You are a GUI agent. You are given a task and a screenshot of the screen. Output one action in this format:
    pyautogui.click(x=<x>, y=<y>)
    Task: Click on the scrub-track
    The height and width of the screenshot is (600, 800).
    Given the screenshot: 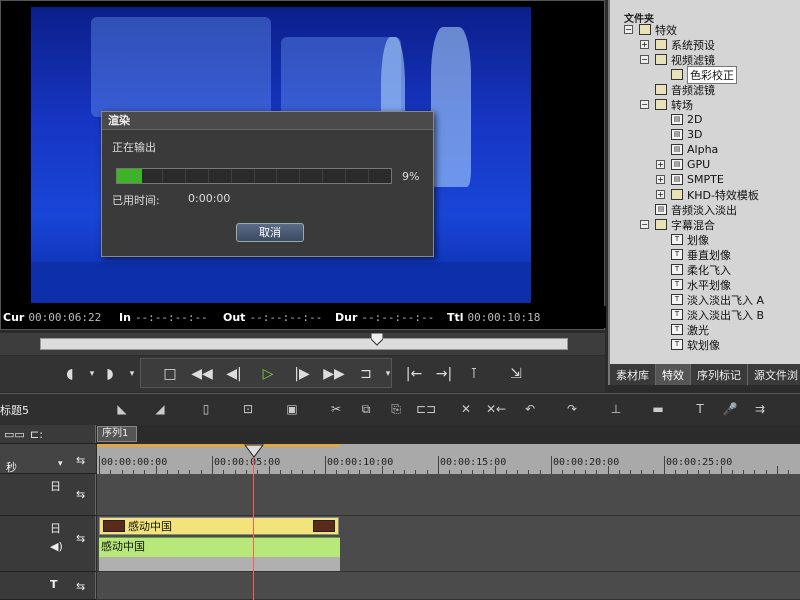 What is the action you would take?
    pyautogui.click(x=304, y=344)
    